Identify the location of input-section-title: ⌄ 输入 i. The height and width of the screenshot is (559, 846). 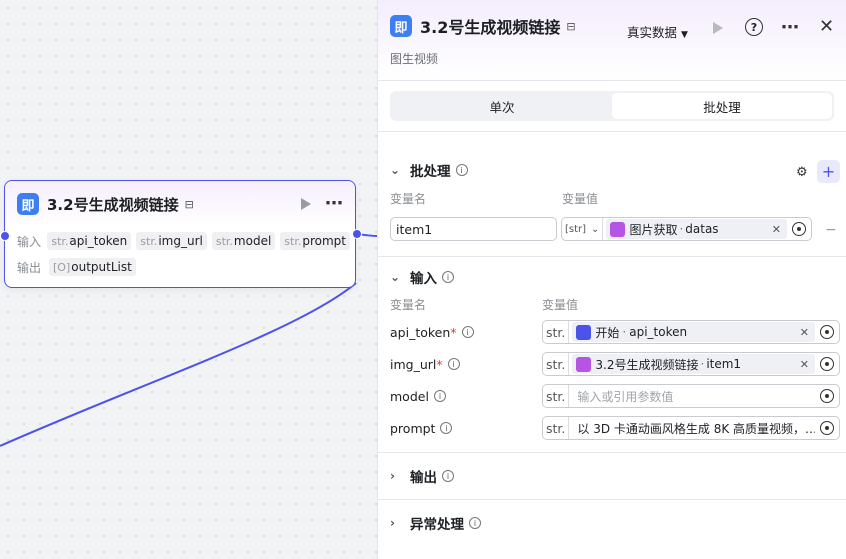
(422, 277).